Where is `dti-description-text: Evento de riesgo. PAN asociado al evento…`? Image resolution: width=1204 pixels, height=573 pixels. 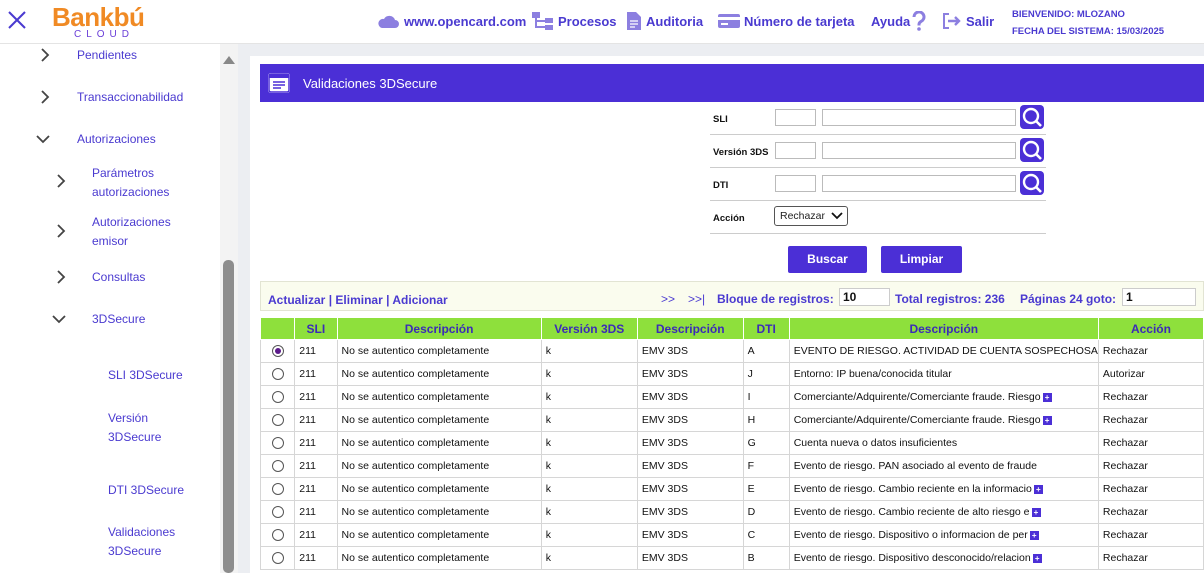 dti-description-text: Evento de riesgo. PAN asociado al evento… is located at coordinates (915, 466).